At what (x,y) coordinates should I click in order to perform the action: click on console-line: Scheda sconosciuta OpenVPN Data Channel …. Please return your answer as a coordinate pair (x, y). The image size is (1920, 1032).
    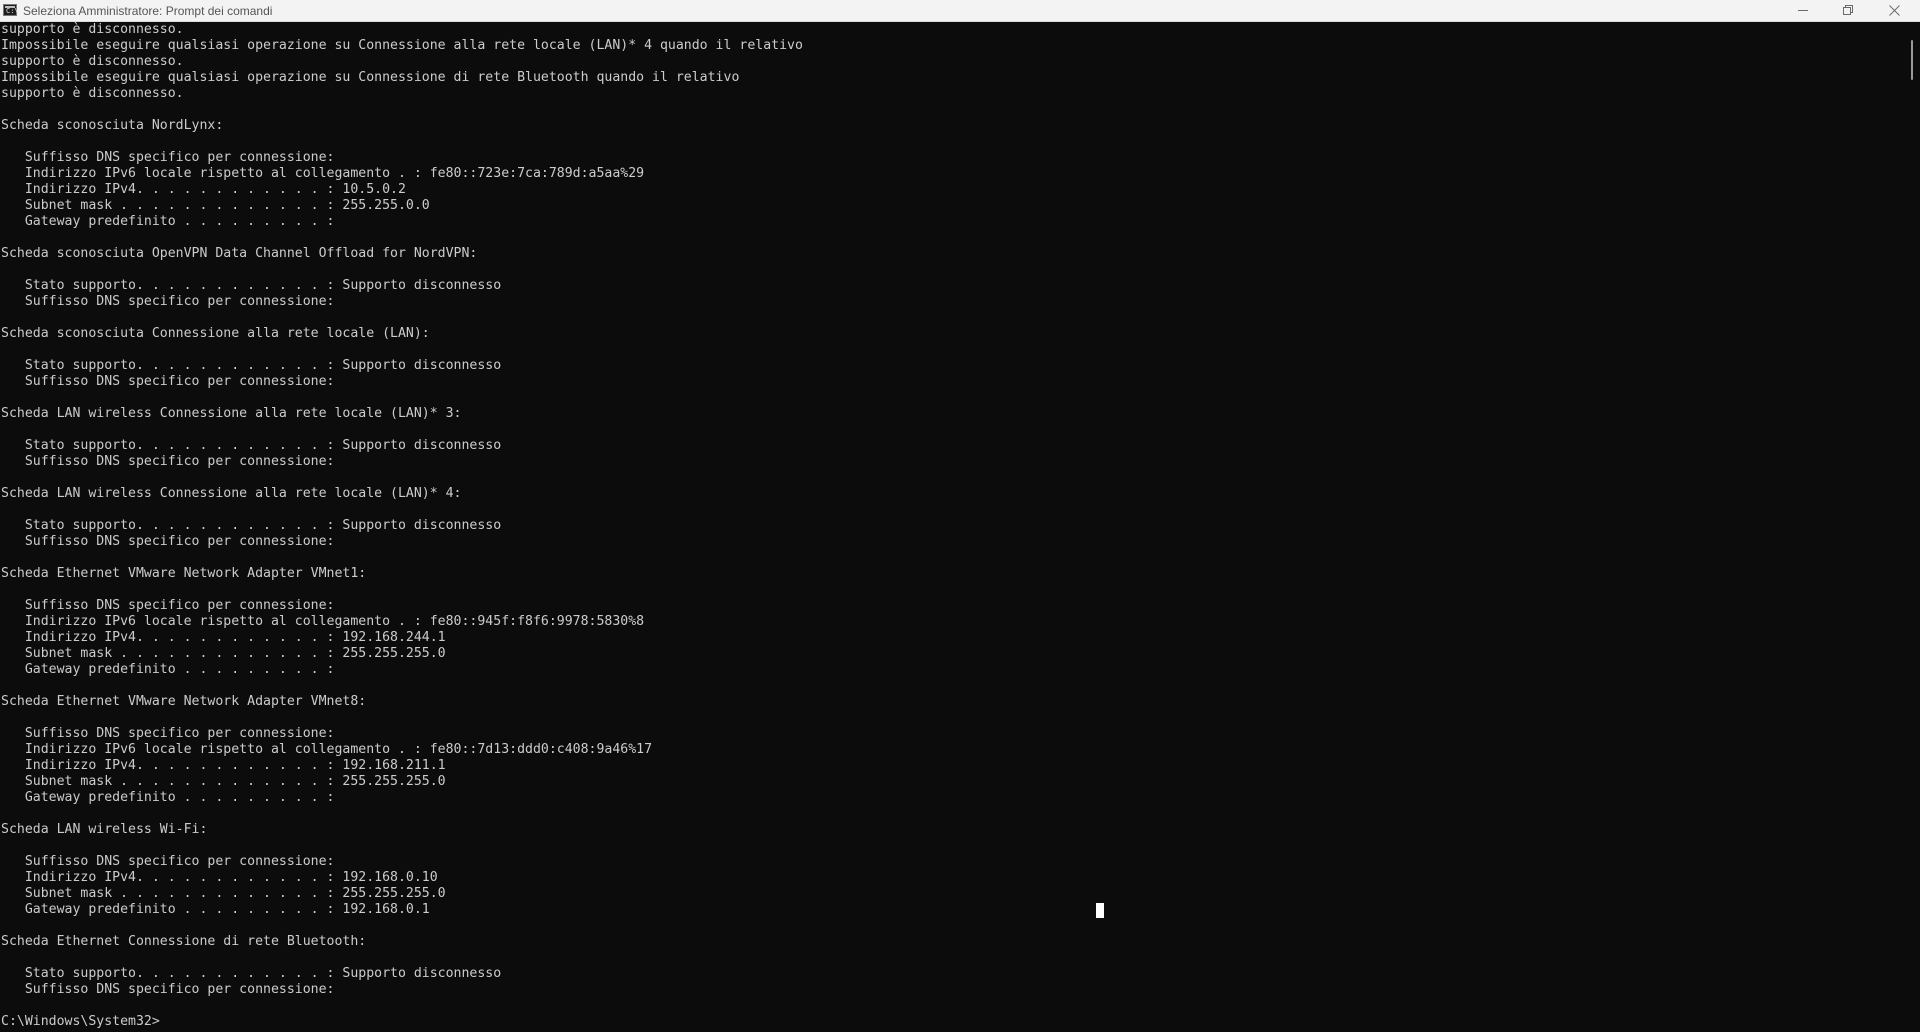
    Looking at the image, I should click on (239, 253).